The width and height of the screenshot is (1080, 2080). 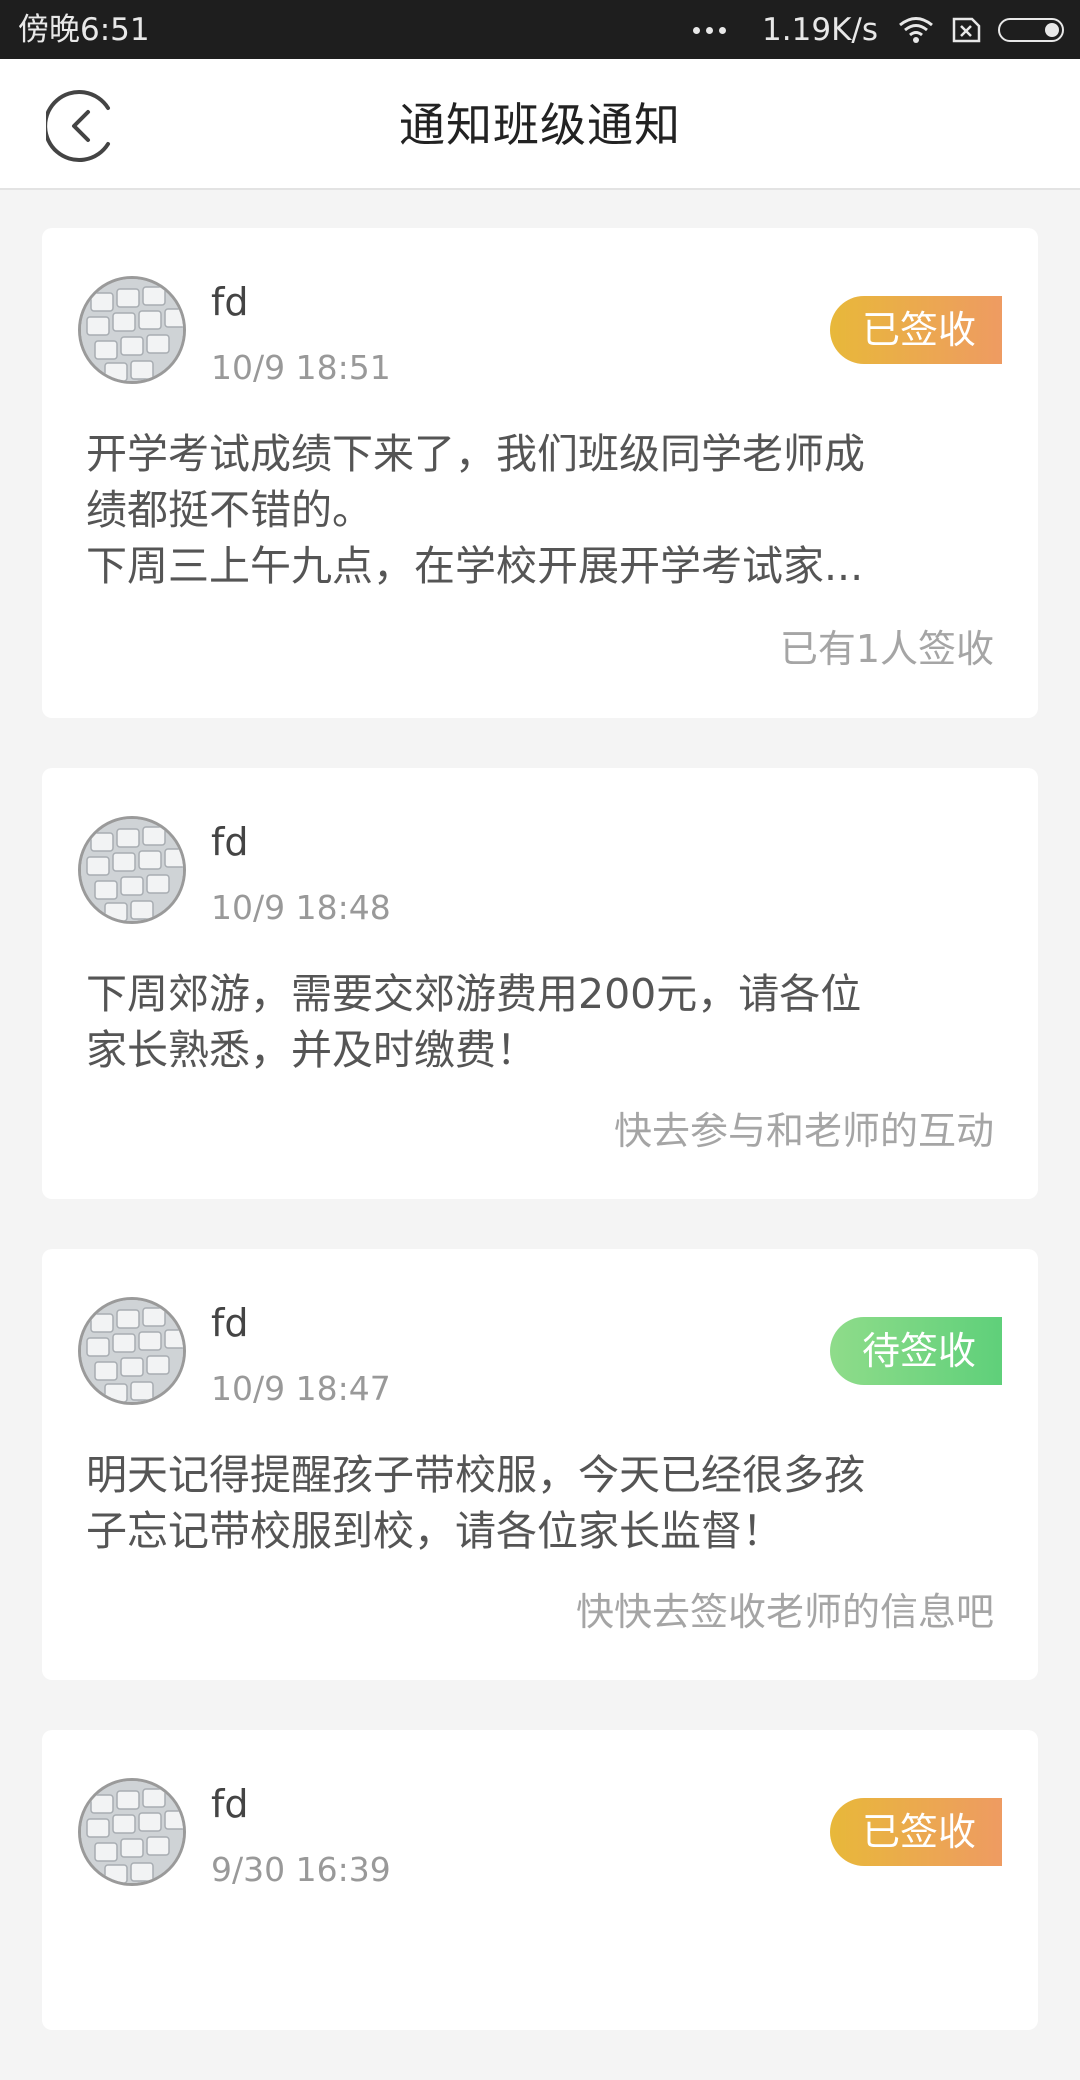 I want to click on notice-card: fd 9/30 16:39 已签收, so click(x=540, y=1880).